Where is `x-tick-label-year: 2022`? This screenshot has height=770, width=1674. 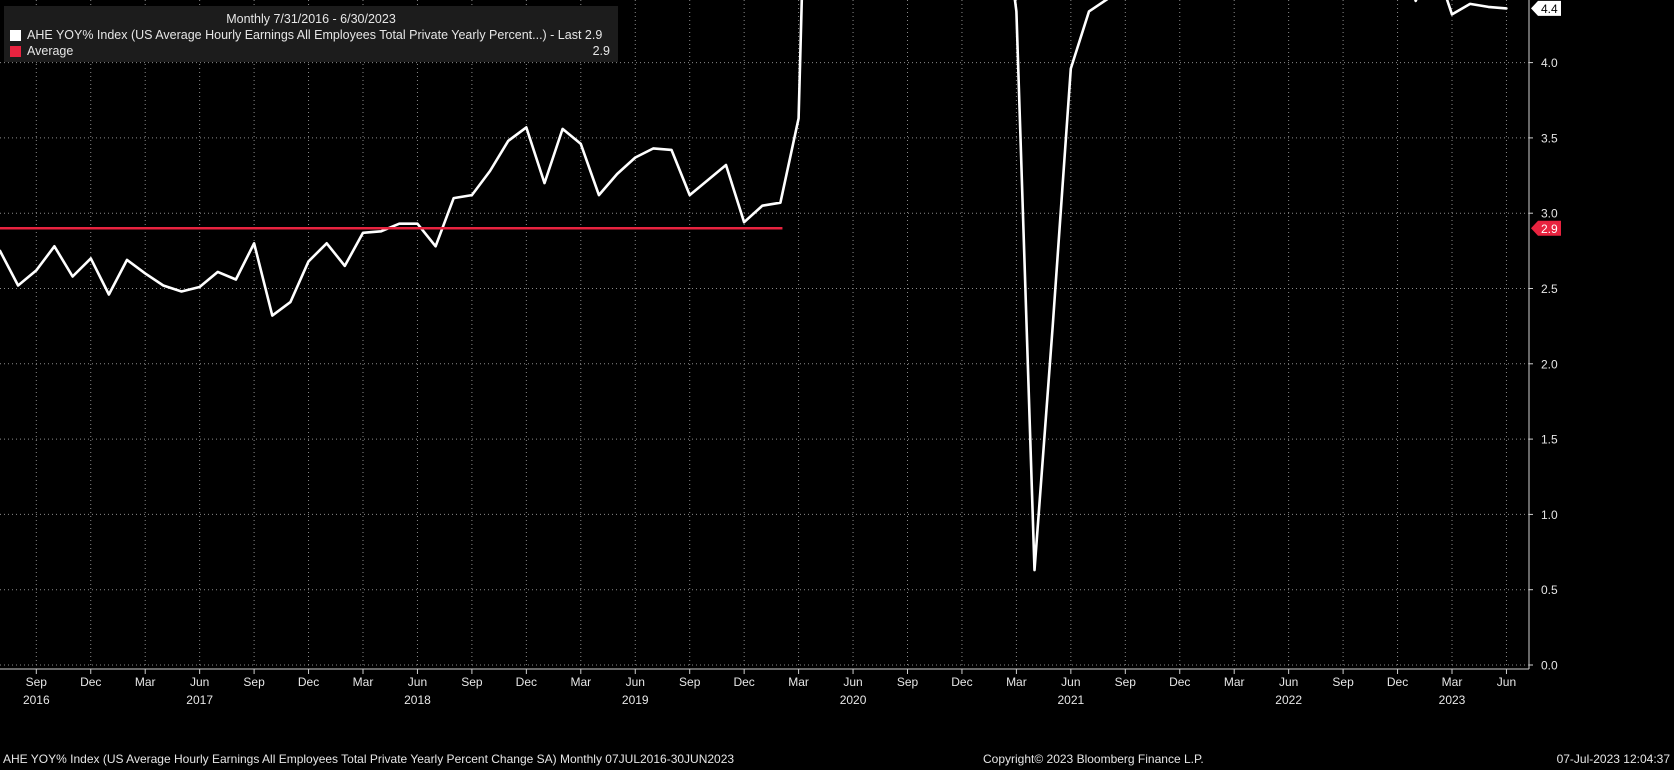
x-tick-label-year: 2022 is located at coordinates (1288, 700).